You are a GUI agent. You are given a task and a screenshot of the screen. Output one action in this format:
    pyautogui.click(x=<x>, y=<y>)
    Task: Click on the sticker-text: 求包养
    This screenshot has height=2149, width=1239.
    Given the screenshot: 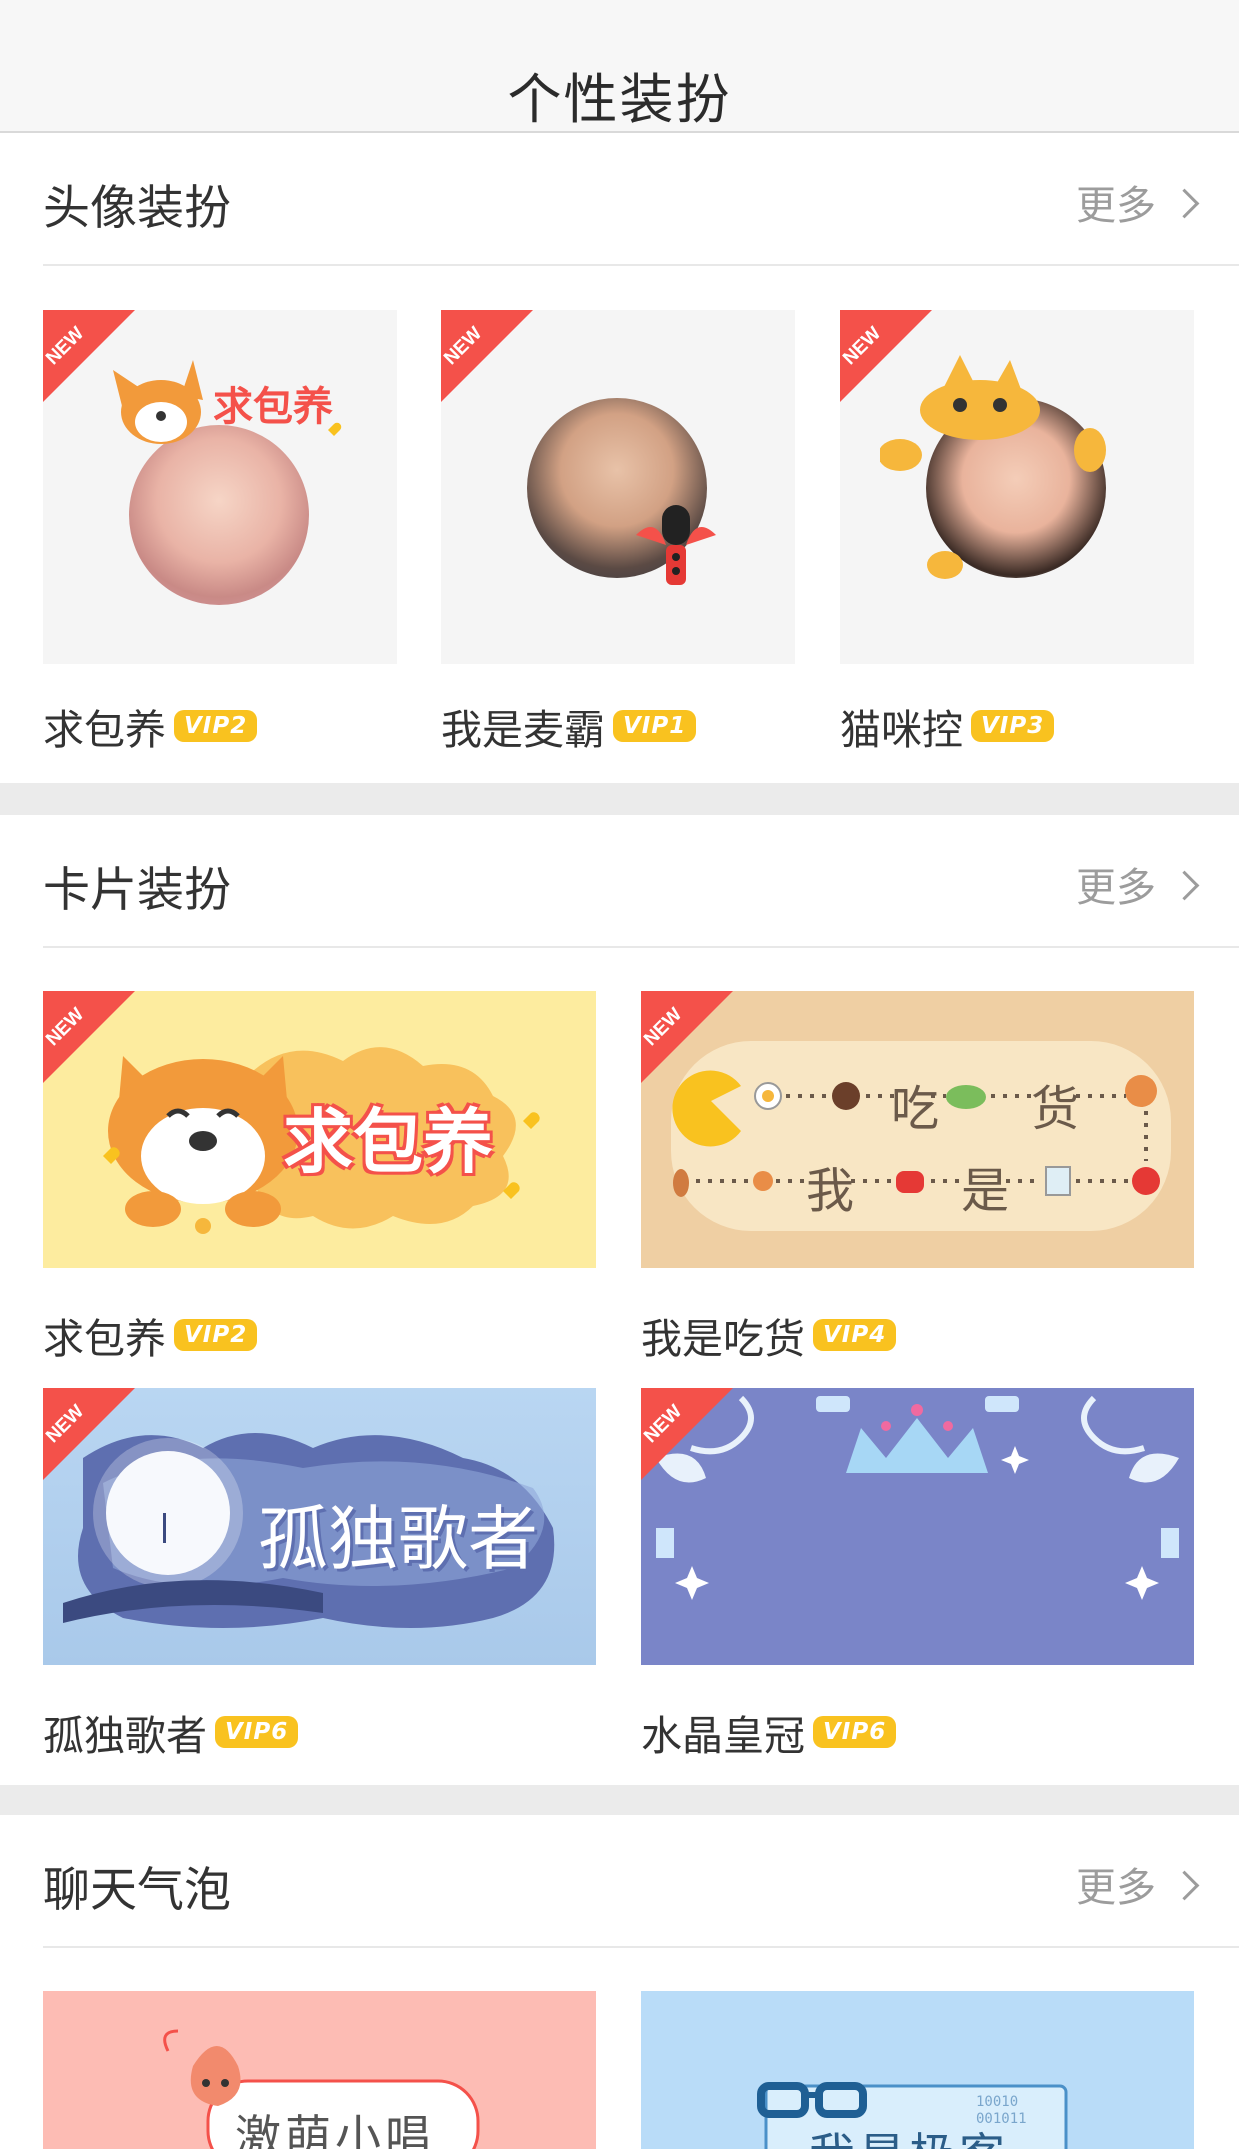 What is the action you would take?
    pyautogui.click(x=273, y=406)
    